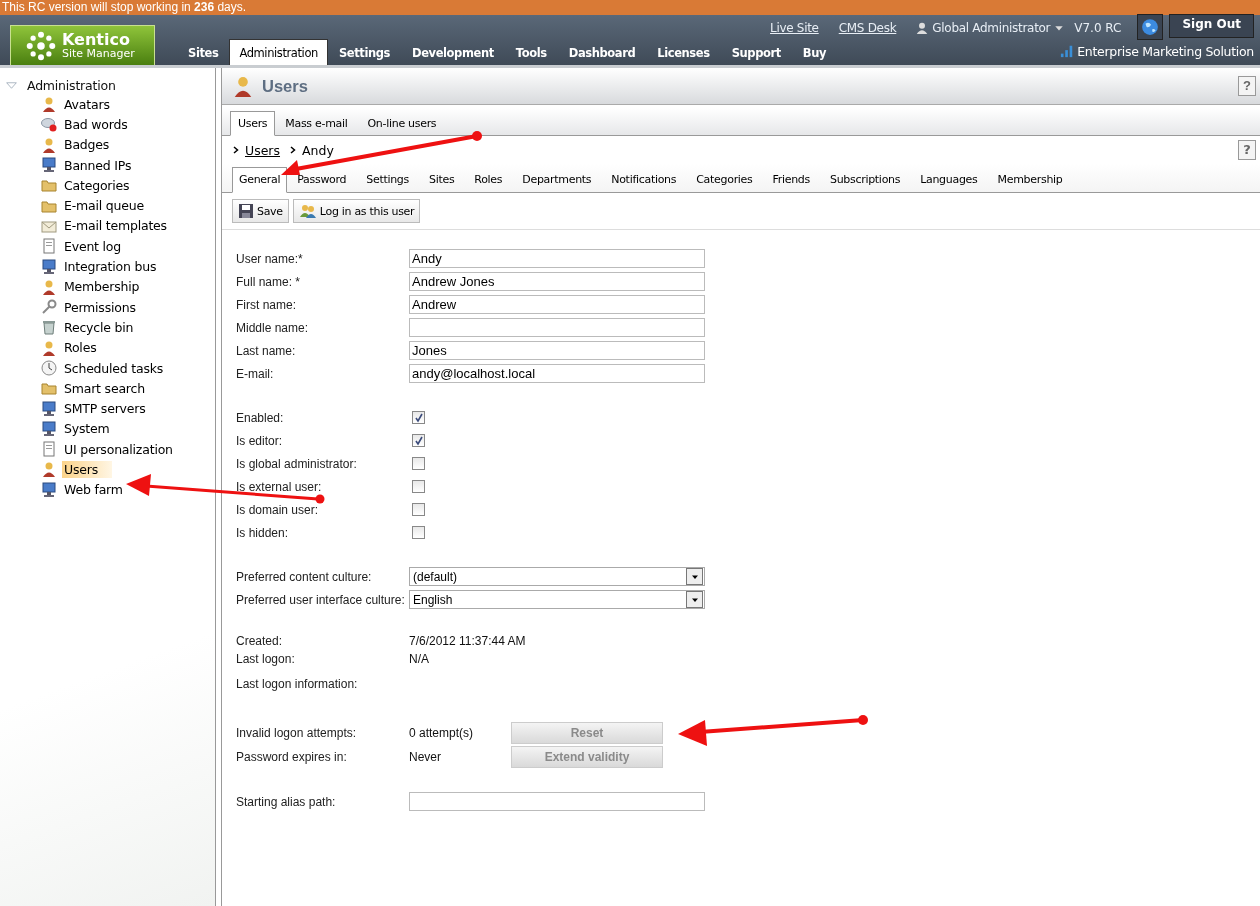  I want to click on input-field: Andrew, so click(557, 304).